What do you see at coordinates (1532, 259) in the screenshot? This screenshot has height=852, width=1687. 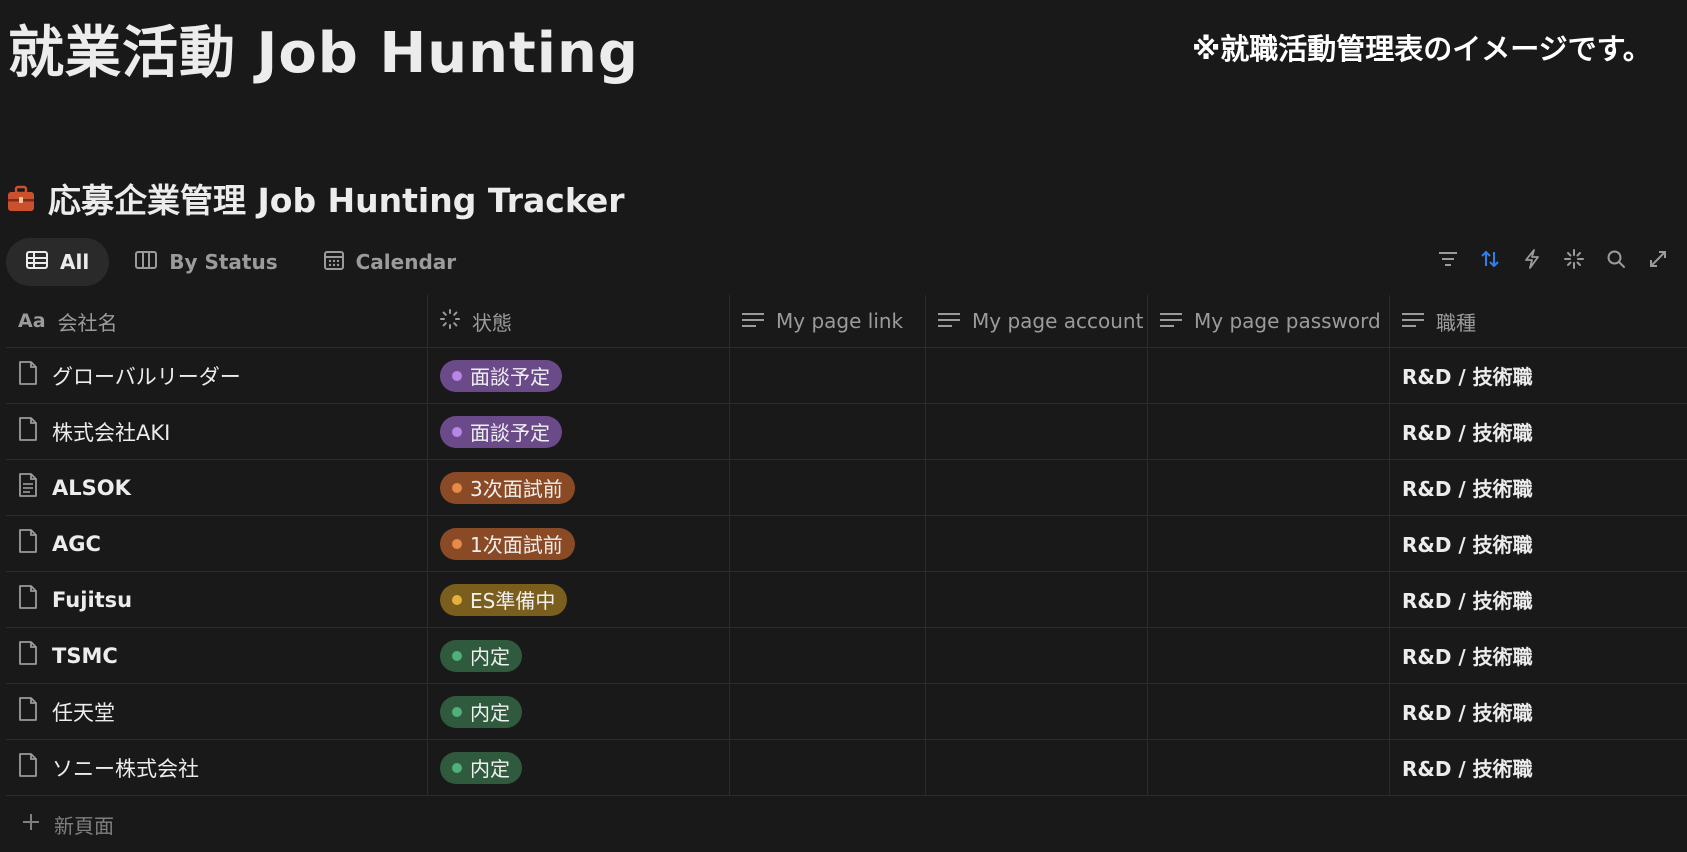 I see `automation-icon` at bounding box center [1532, 259].